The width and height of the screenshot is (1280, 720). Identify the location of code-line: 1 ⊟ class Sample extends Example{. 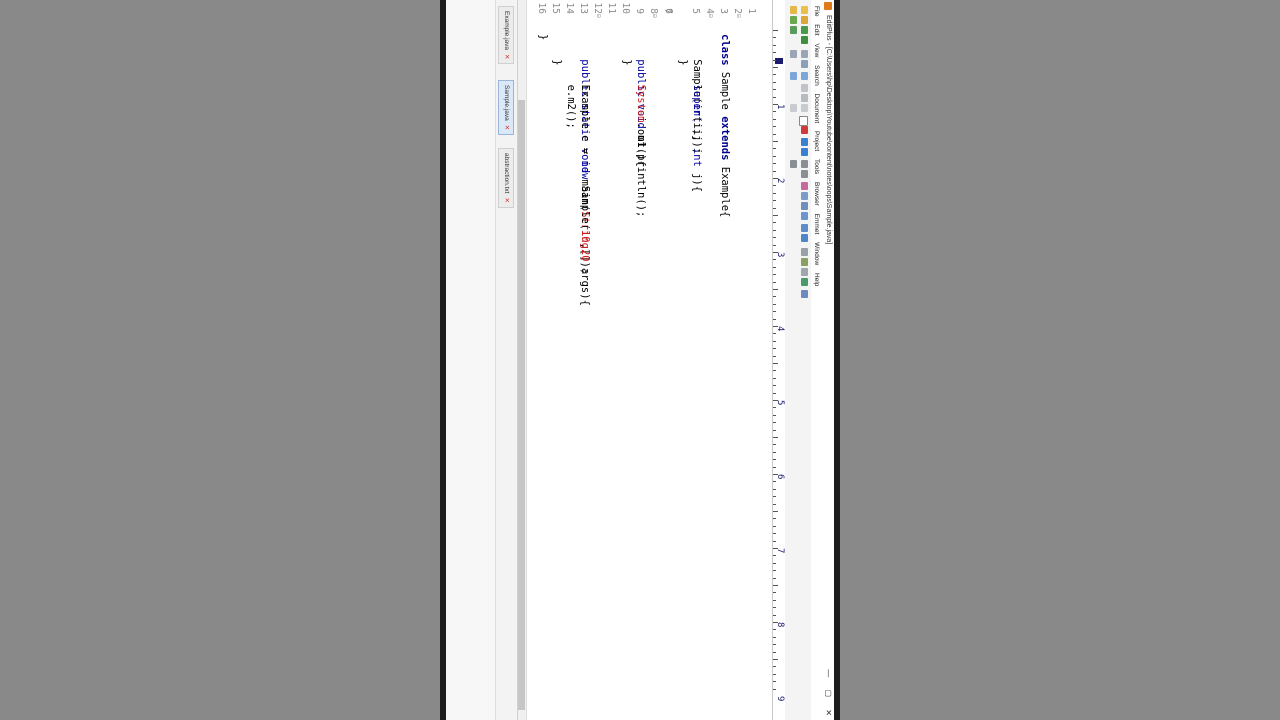
(745, 108).